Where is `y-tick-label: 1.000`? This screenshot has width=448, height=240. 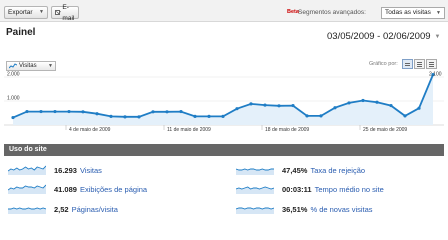
y-tick-label: 1.000 is located at coordinates (13, 99).